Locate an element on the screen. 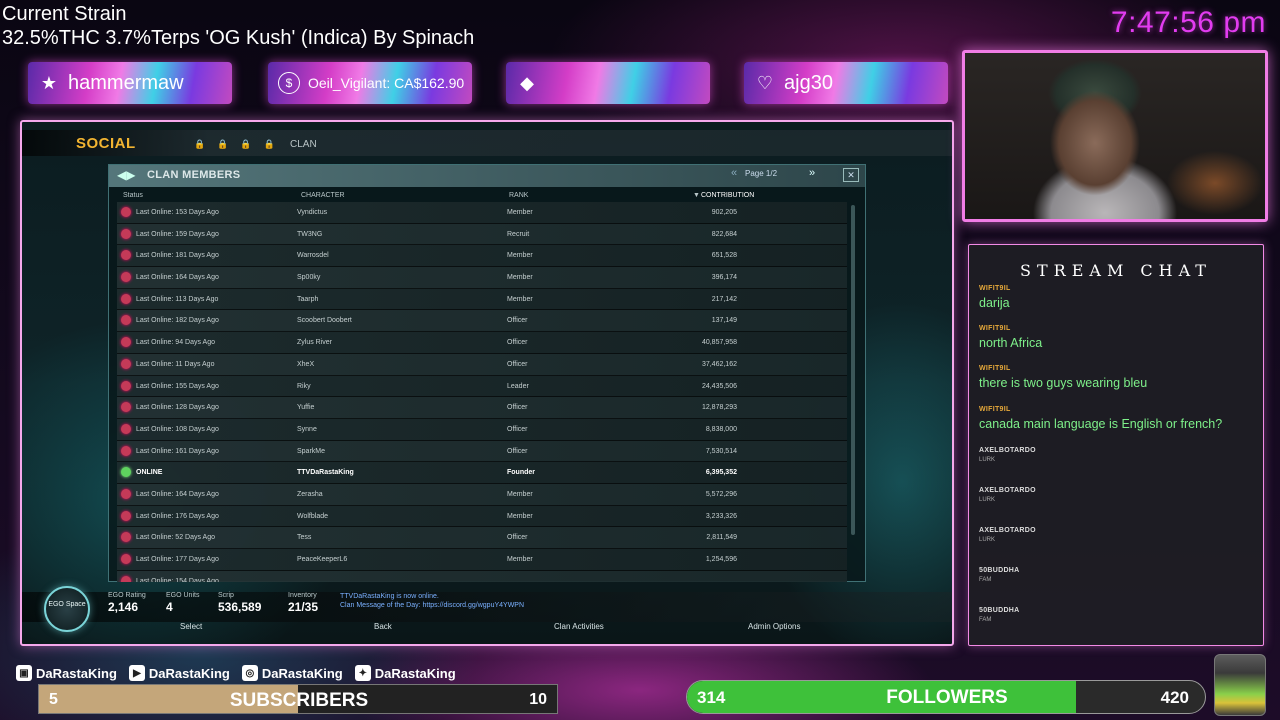 The height and width of the screenshot is (720, 1280). close-icon: ✕ is located at coordinates (851, 175).